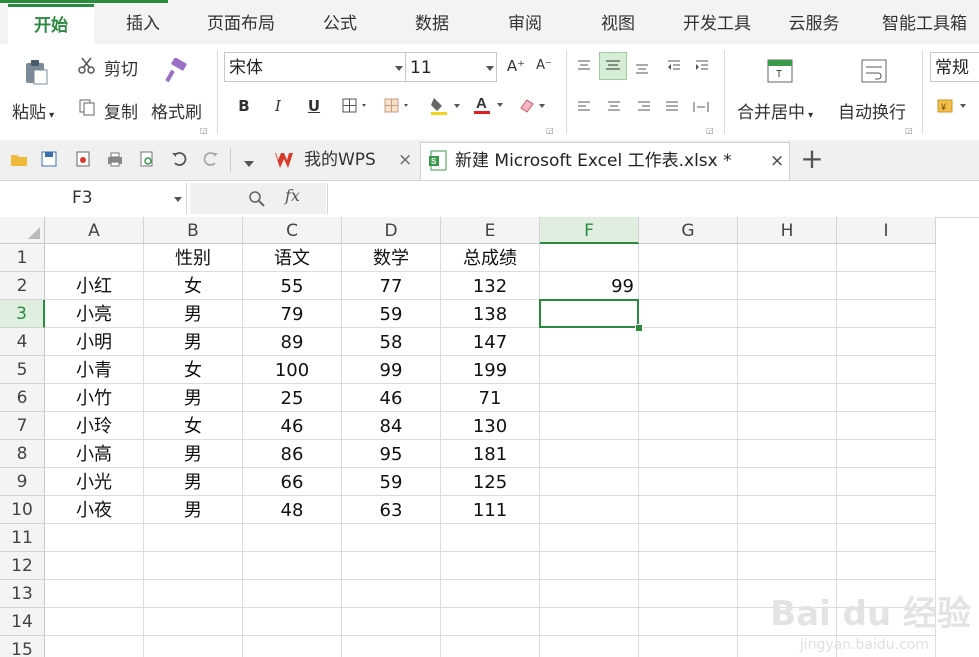 Image resolution: width=979 pixels, height=657 pixels. What do you see at coordinates (244, 106) in the screenshot?
I see `bold-button: B` at bounding box center [244, 106].